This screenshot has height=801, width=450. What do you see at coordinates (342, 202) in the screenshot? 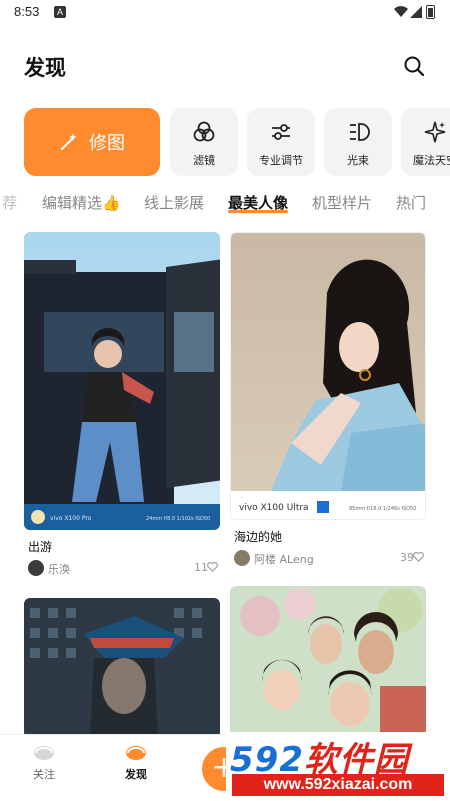
I see `tab-model-samples: 机型样片` at bounding box center [342, 202].